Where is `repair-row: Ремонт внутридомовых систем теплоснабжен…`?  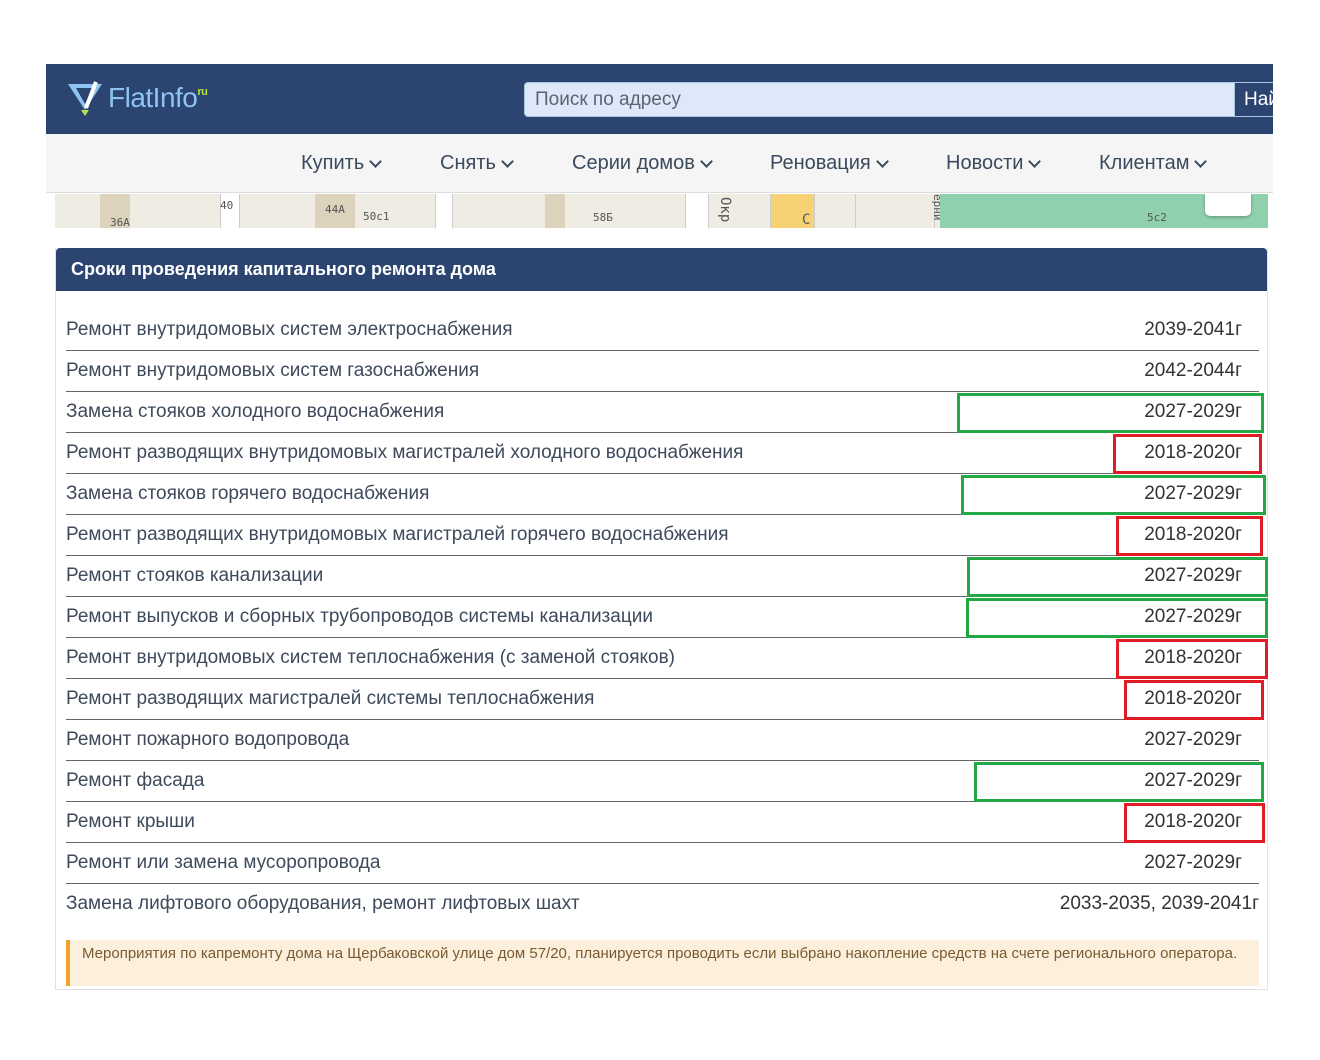
repair-row: Ремонт внутридомовых систем теплоснабжен… is located at coordinates (667, 658).